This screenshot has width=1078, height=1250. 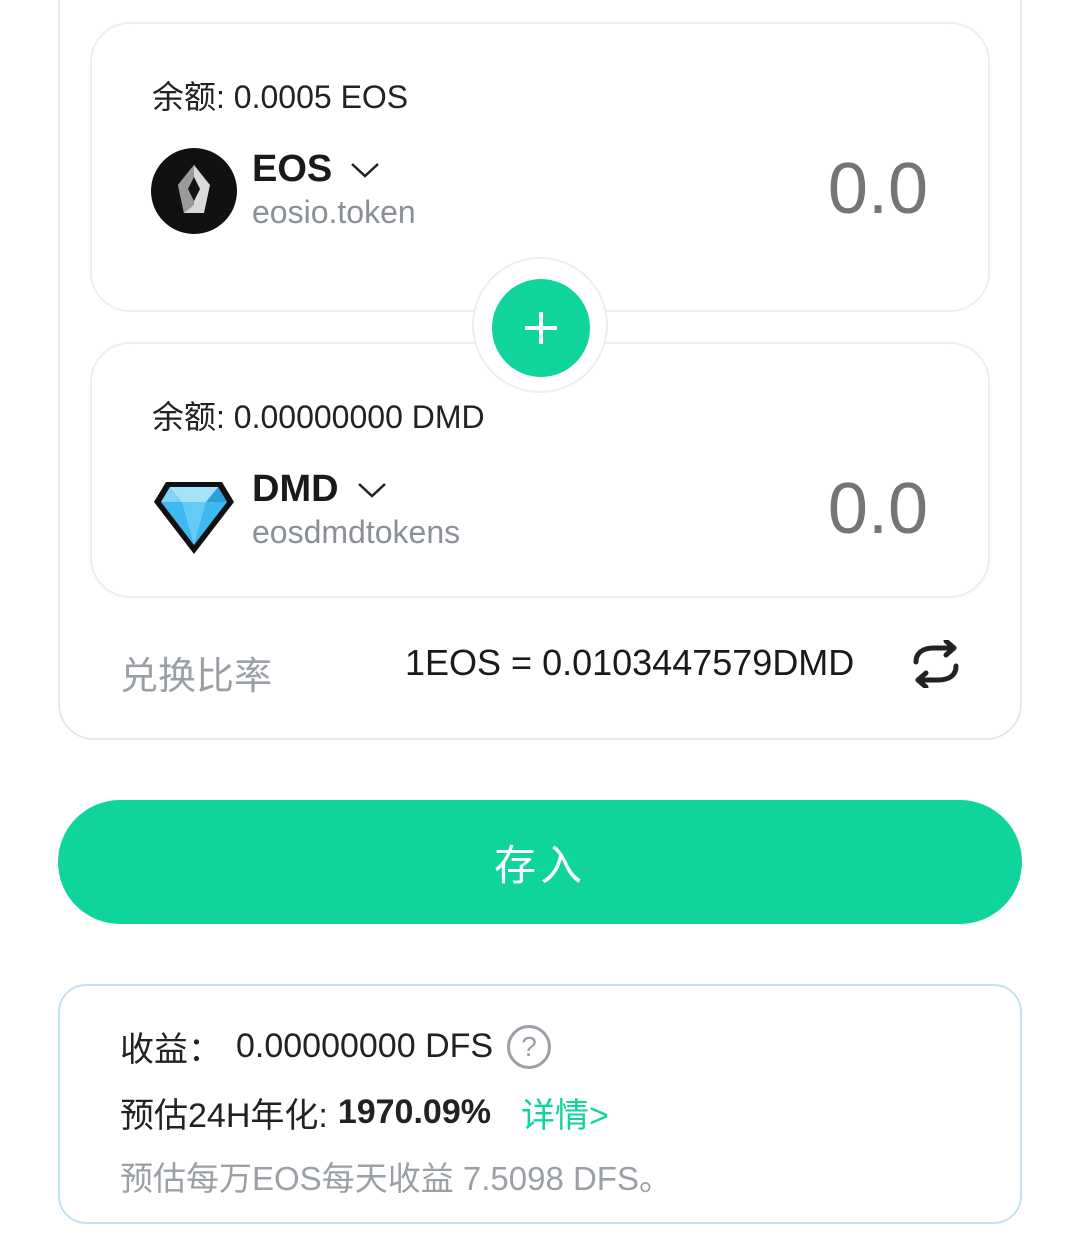 What do you see at coordinates (356, 532) in the screenshot?
I see `token-b-contract: eosdmdtokens` at bounding box center [356, 532].